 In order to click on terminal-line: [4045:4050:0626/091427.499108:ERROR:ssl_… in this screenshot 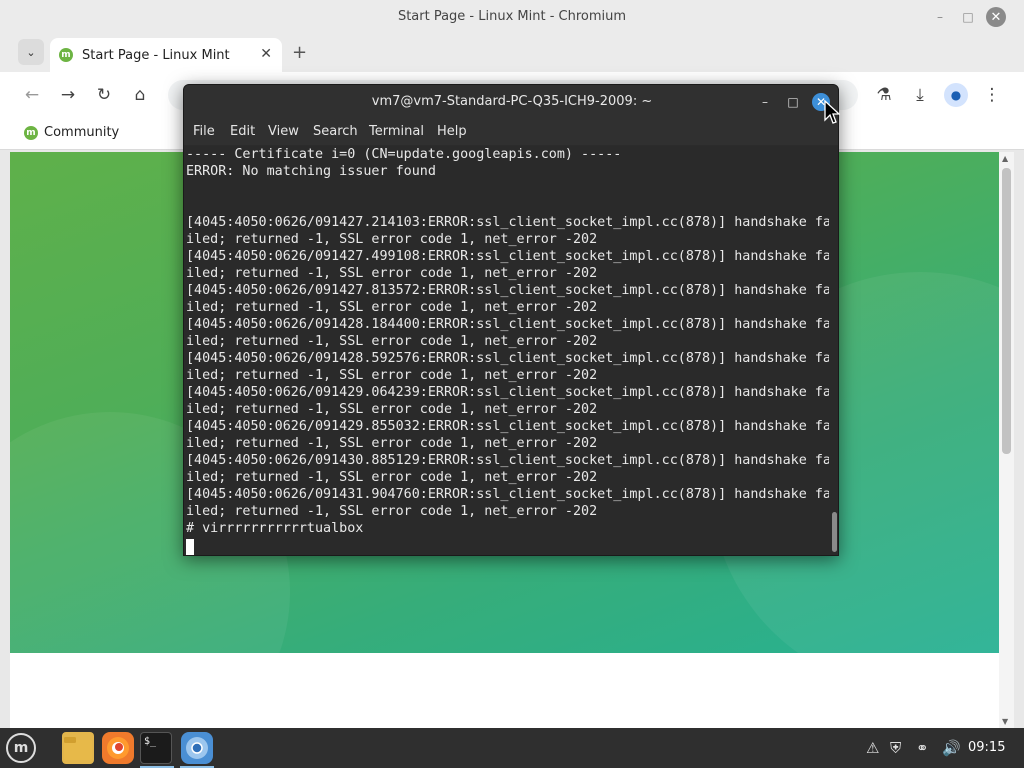, I will do `click(507, 256)`.